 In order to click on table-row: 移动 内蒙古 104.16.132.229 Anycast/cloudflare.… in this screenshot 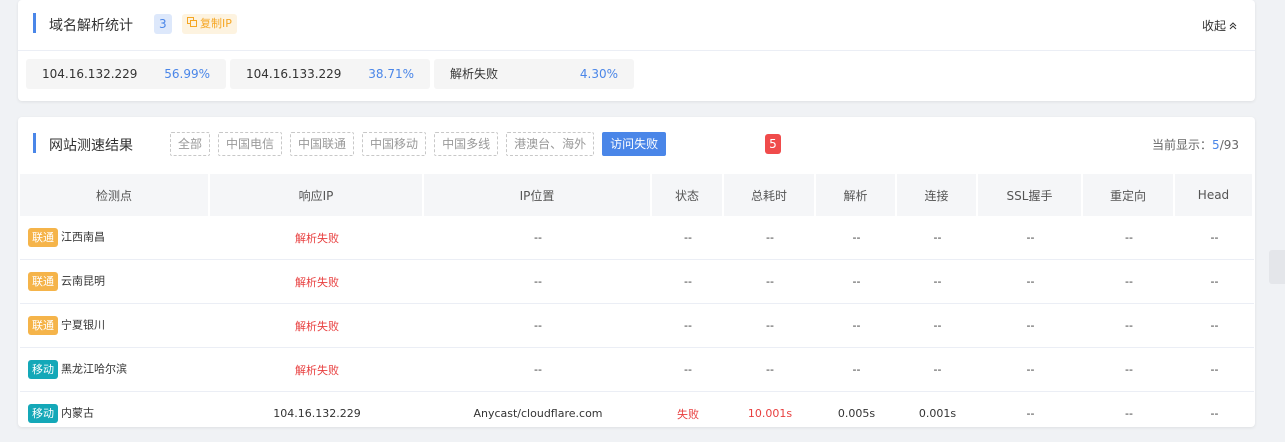, I will do `click(637, 409)`.